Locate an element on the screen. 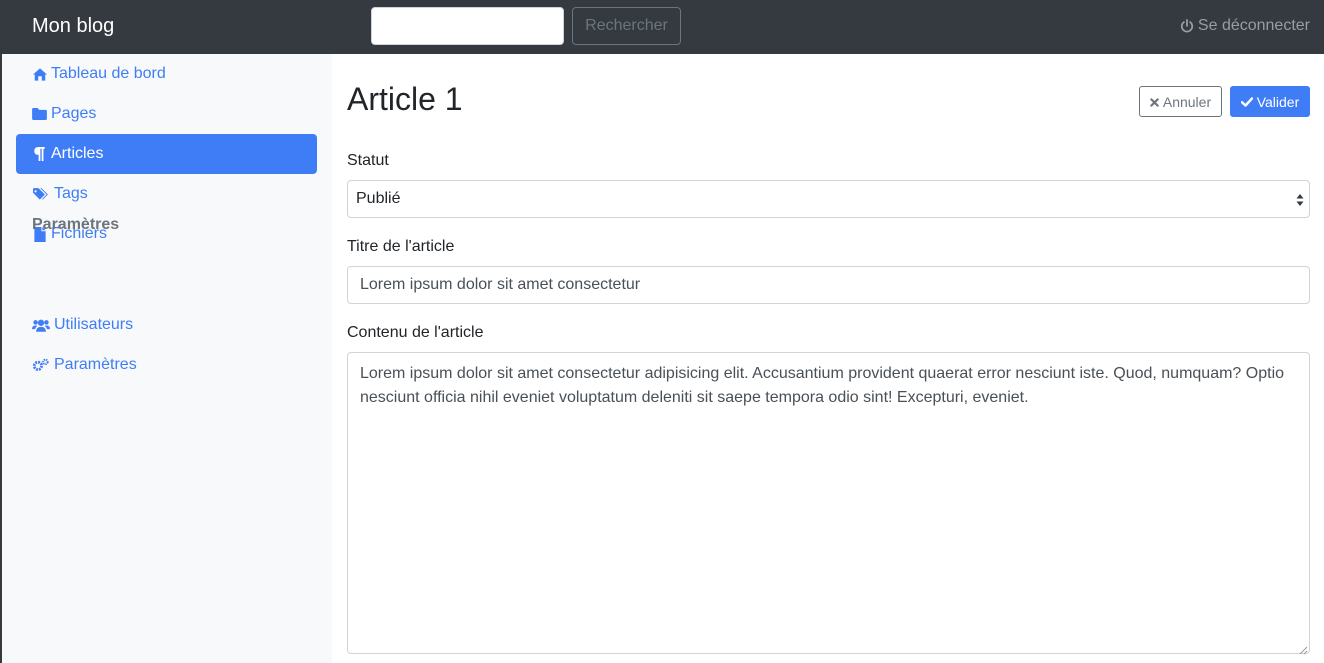  sidebar-item-dashboard: Tableau de bord is located at coordinates (166, 74).